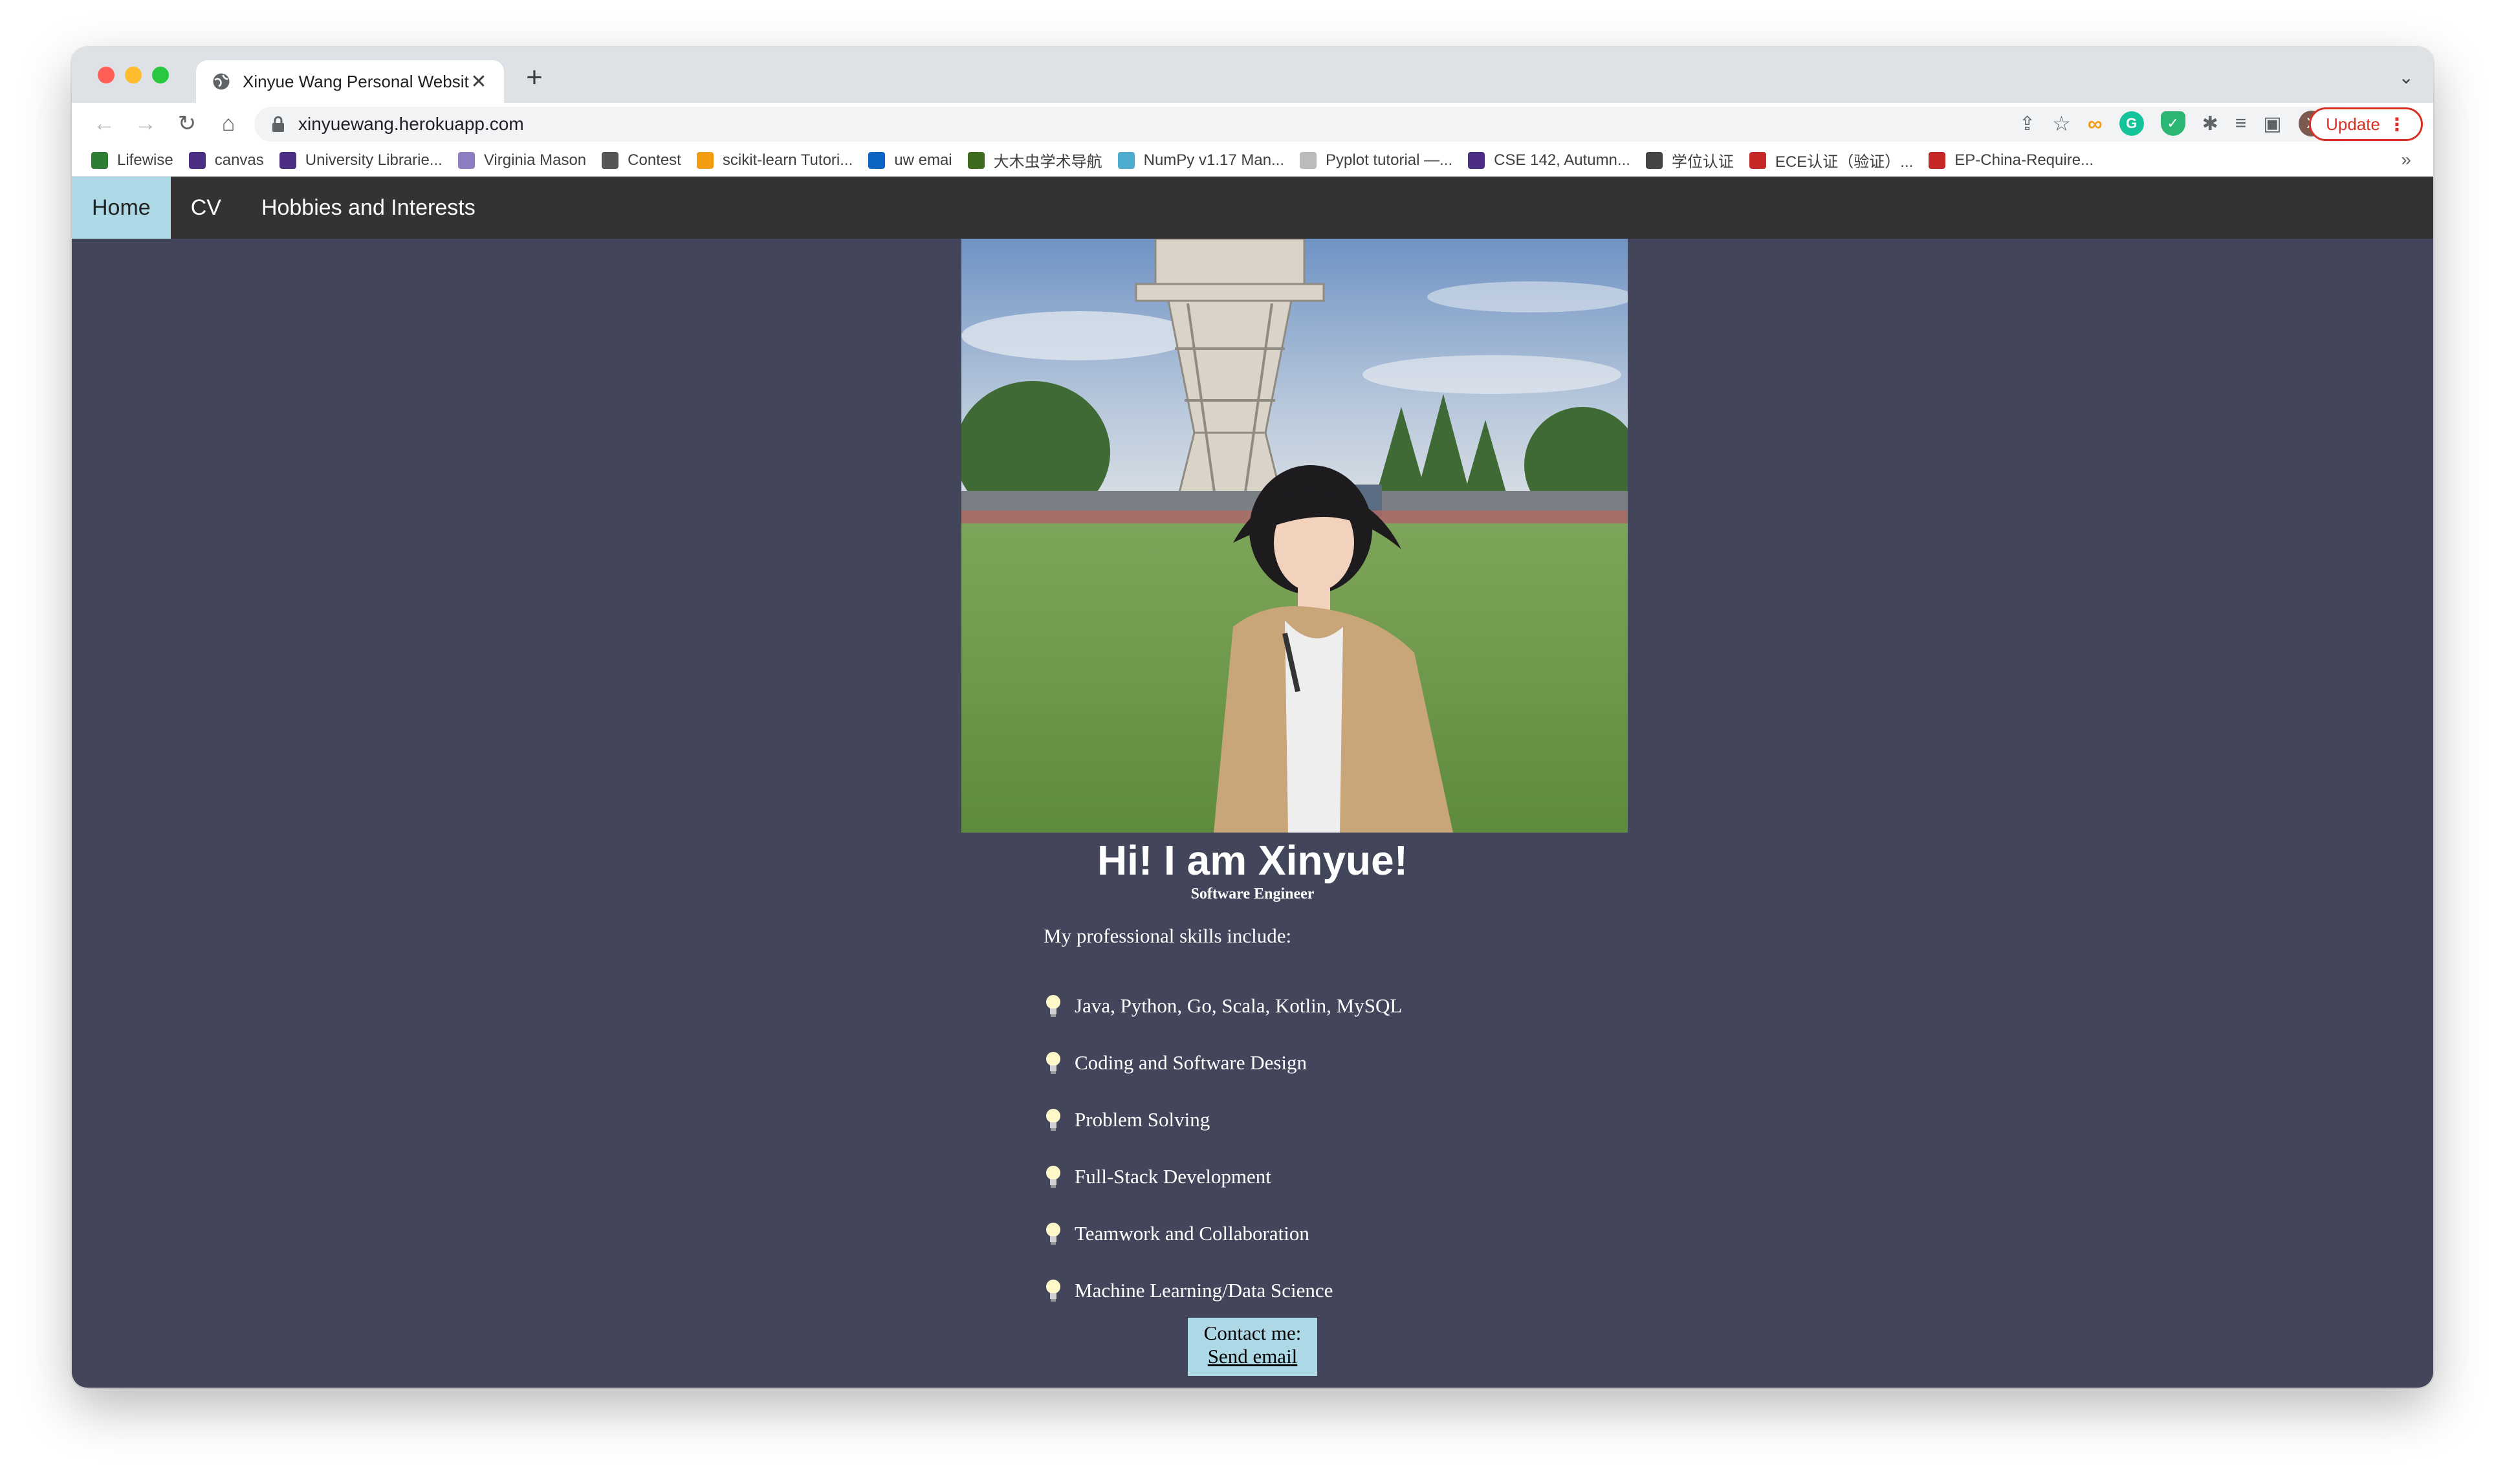 Image resolution: width=2505 pixels, height=1484 pixels. I want to click on bookmark-item: 大木虫学术导航, so click(1034, 160).